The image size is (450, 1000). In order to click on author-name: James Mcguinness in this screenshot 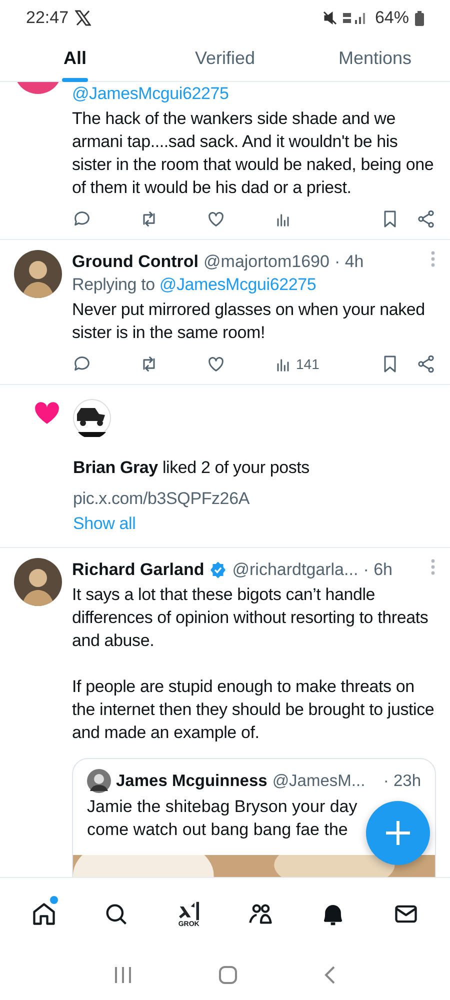, I will do `click(192, 781)`.